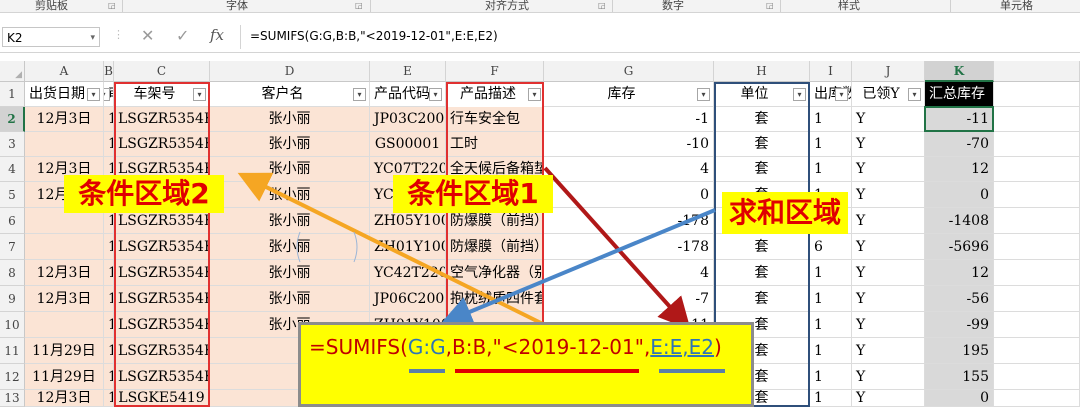 Image resolution: width=1080 pixels, height=407 pixels. I want to click on formula-annotation-box: =SUMIFS(G:G,B:B,"<2019-12-01",E:E,E2), so click(526, 364).